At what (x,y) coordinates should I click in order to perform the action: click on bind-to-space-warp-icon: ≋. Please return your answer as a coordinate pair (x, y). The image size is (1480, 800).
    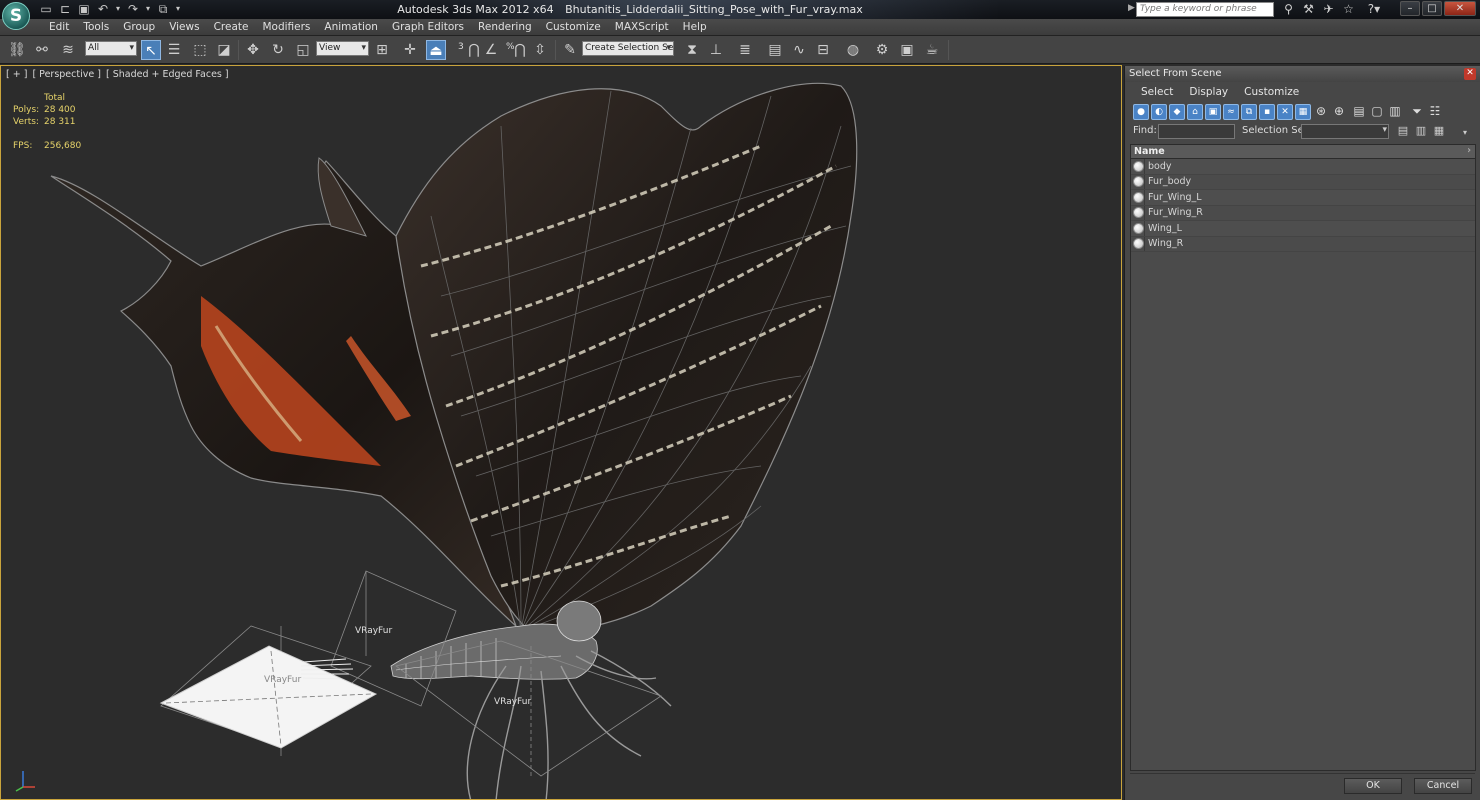
    Looking at the image, I should click on (68, 50).